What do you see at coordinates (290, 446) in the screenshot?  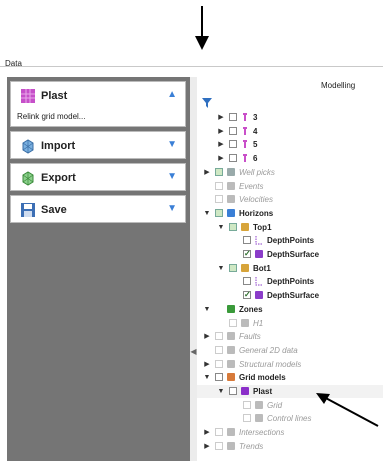 I see `tree-trends: ▶ Trends` at bounding box center [290, 446].